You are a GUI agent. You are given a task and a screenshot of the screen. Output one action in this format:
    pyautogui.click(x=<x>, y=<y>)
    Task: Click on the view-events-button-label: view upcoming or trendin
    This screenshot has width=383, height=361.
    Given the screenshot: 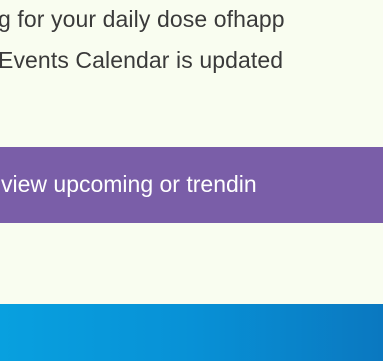 What is the action you would take?
    pyautogui.click(x=129, y=184)
    